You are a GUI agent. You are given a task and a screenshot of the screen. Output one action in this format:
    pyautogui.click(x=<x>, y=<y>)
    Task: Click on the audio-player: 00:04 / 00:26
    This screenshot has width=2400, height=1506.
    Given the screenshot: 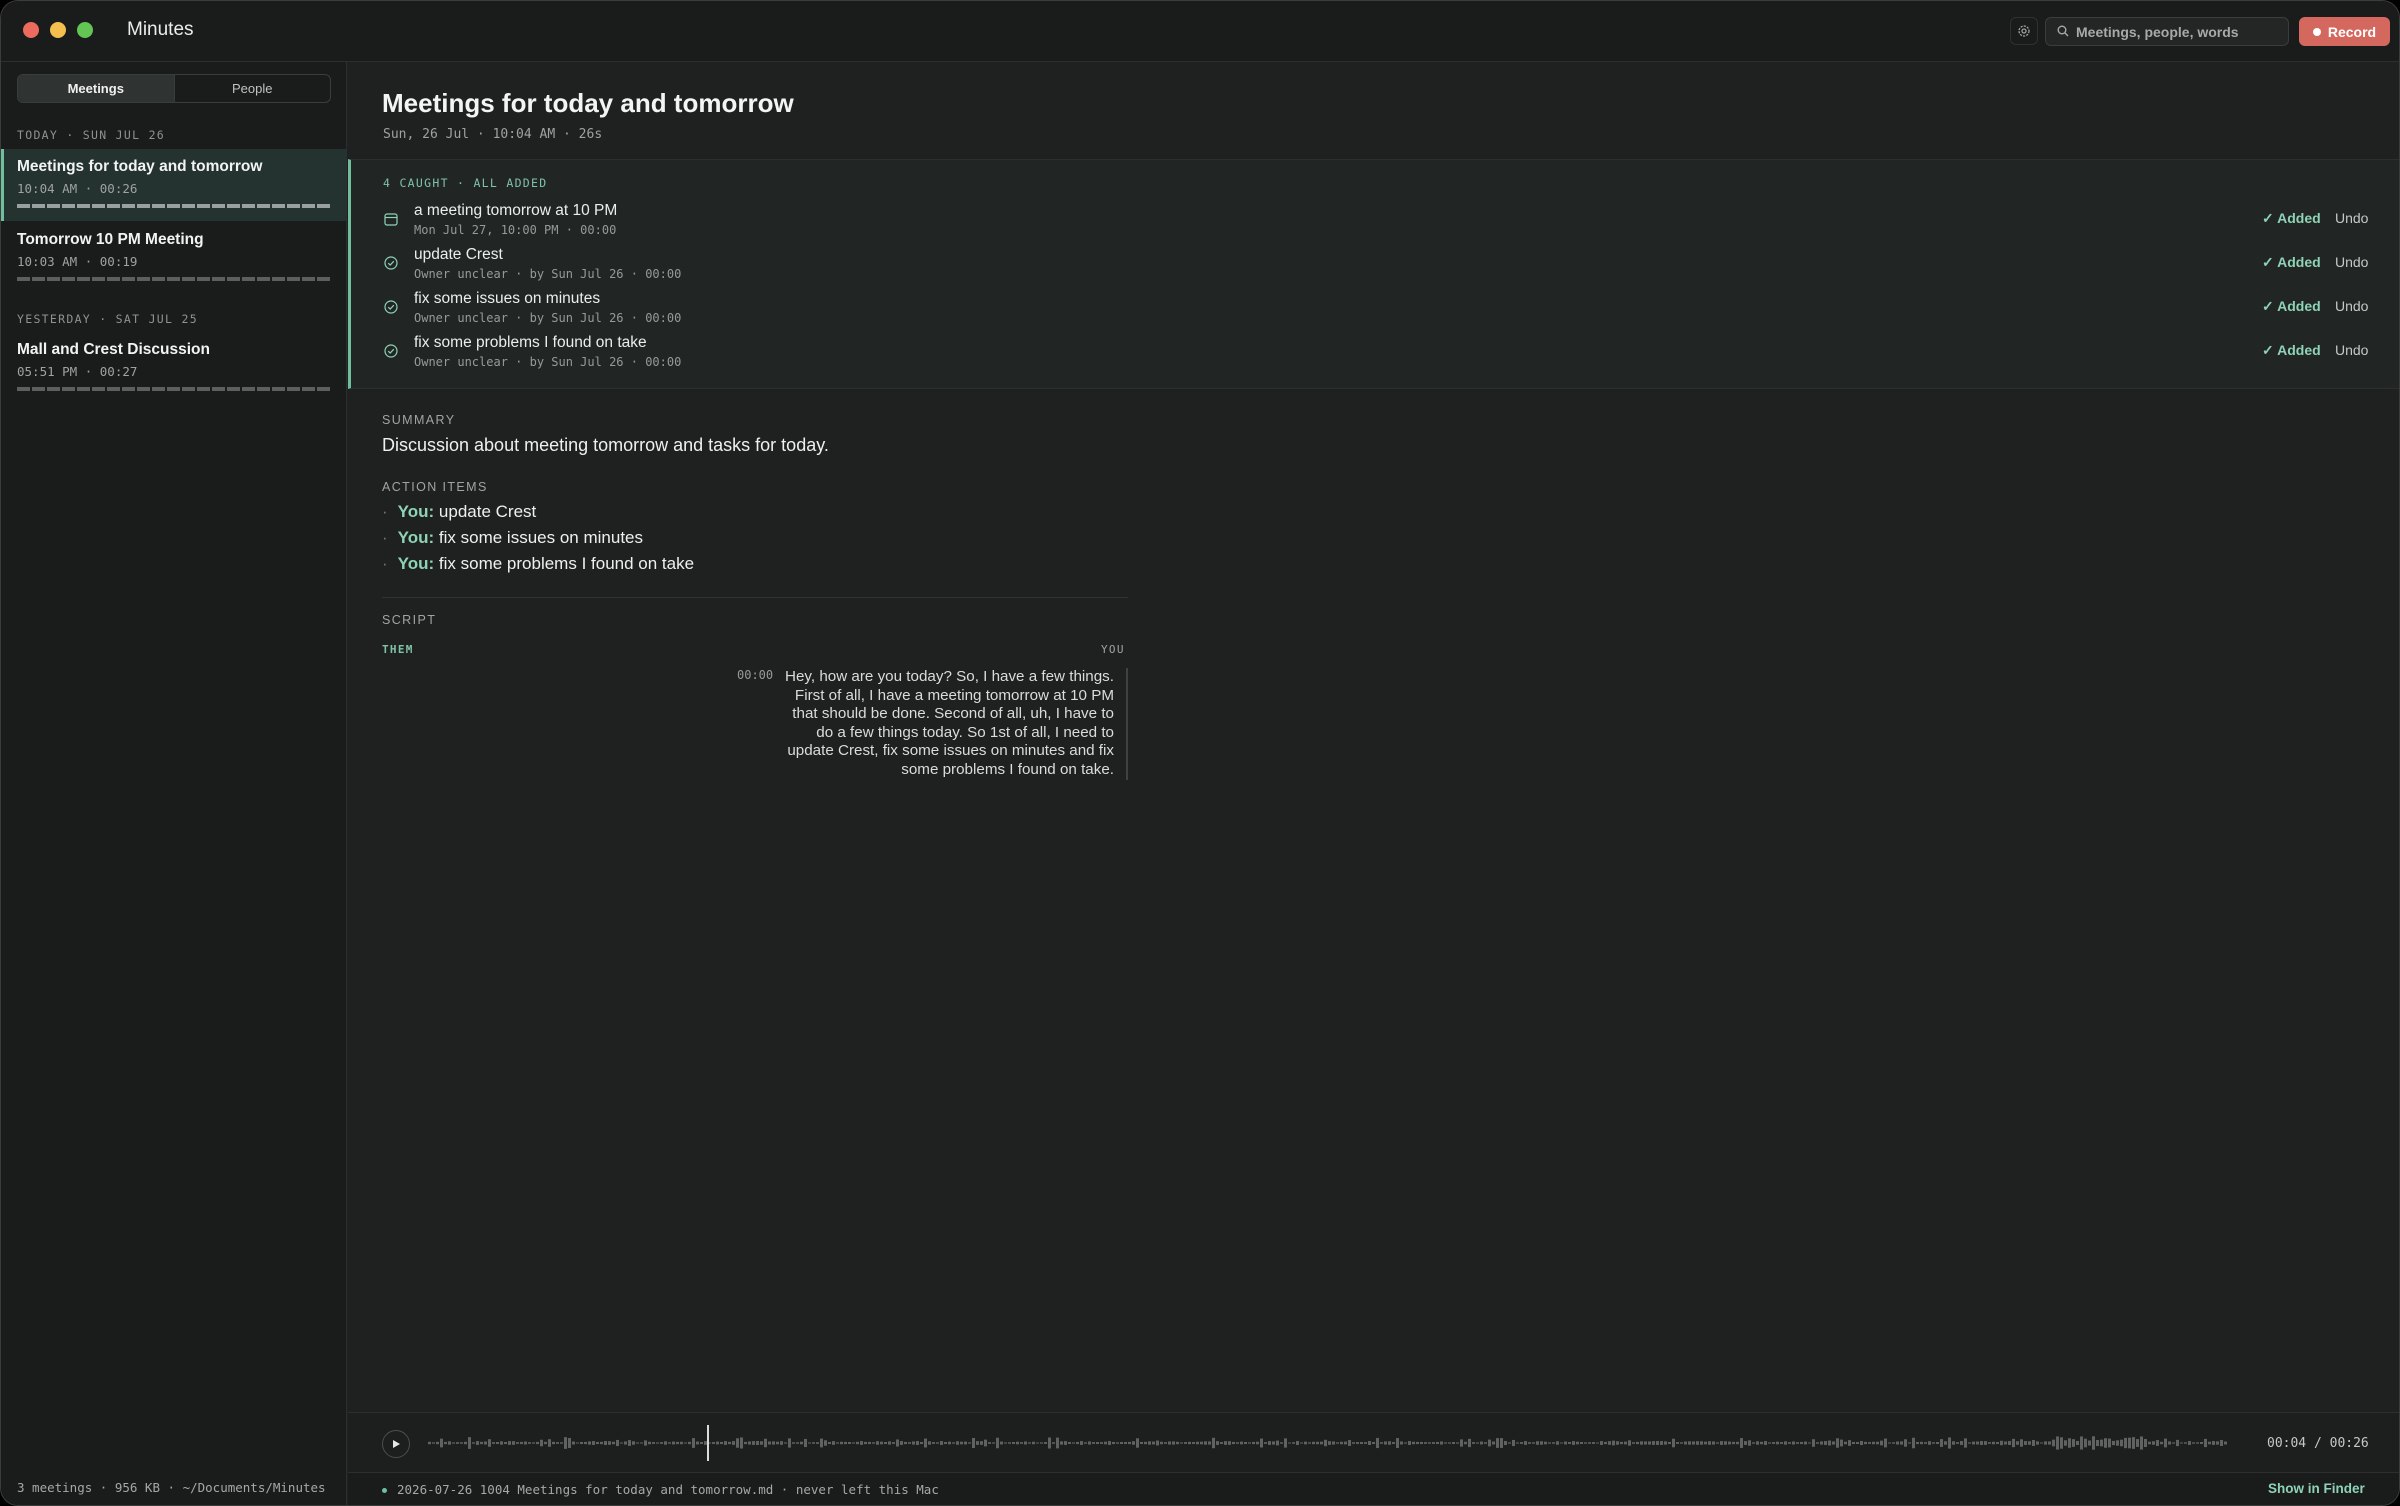 What is the action you would take?
    pyautogui.click(x=1373, y=1442)
    